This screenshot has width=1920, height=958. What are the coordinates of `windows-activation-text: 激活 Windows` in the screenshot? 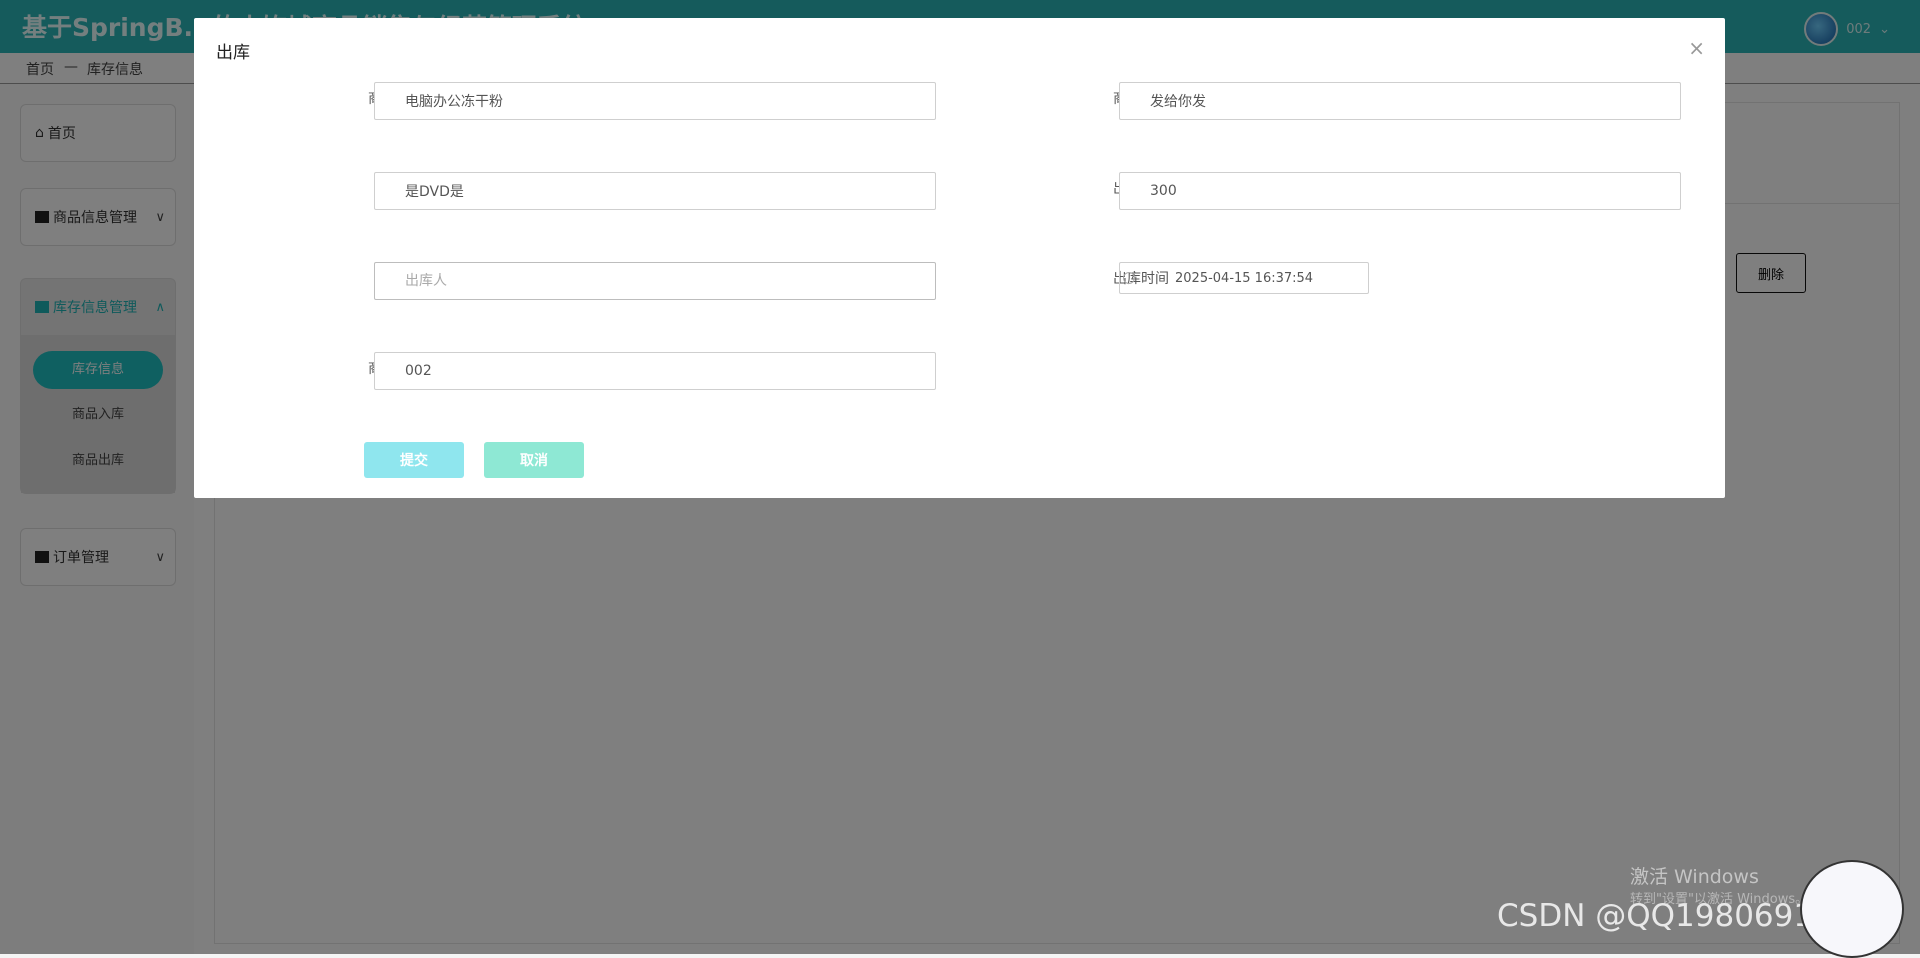 It's located at (1694, 877).